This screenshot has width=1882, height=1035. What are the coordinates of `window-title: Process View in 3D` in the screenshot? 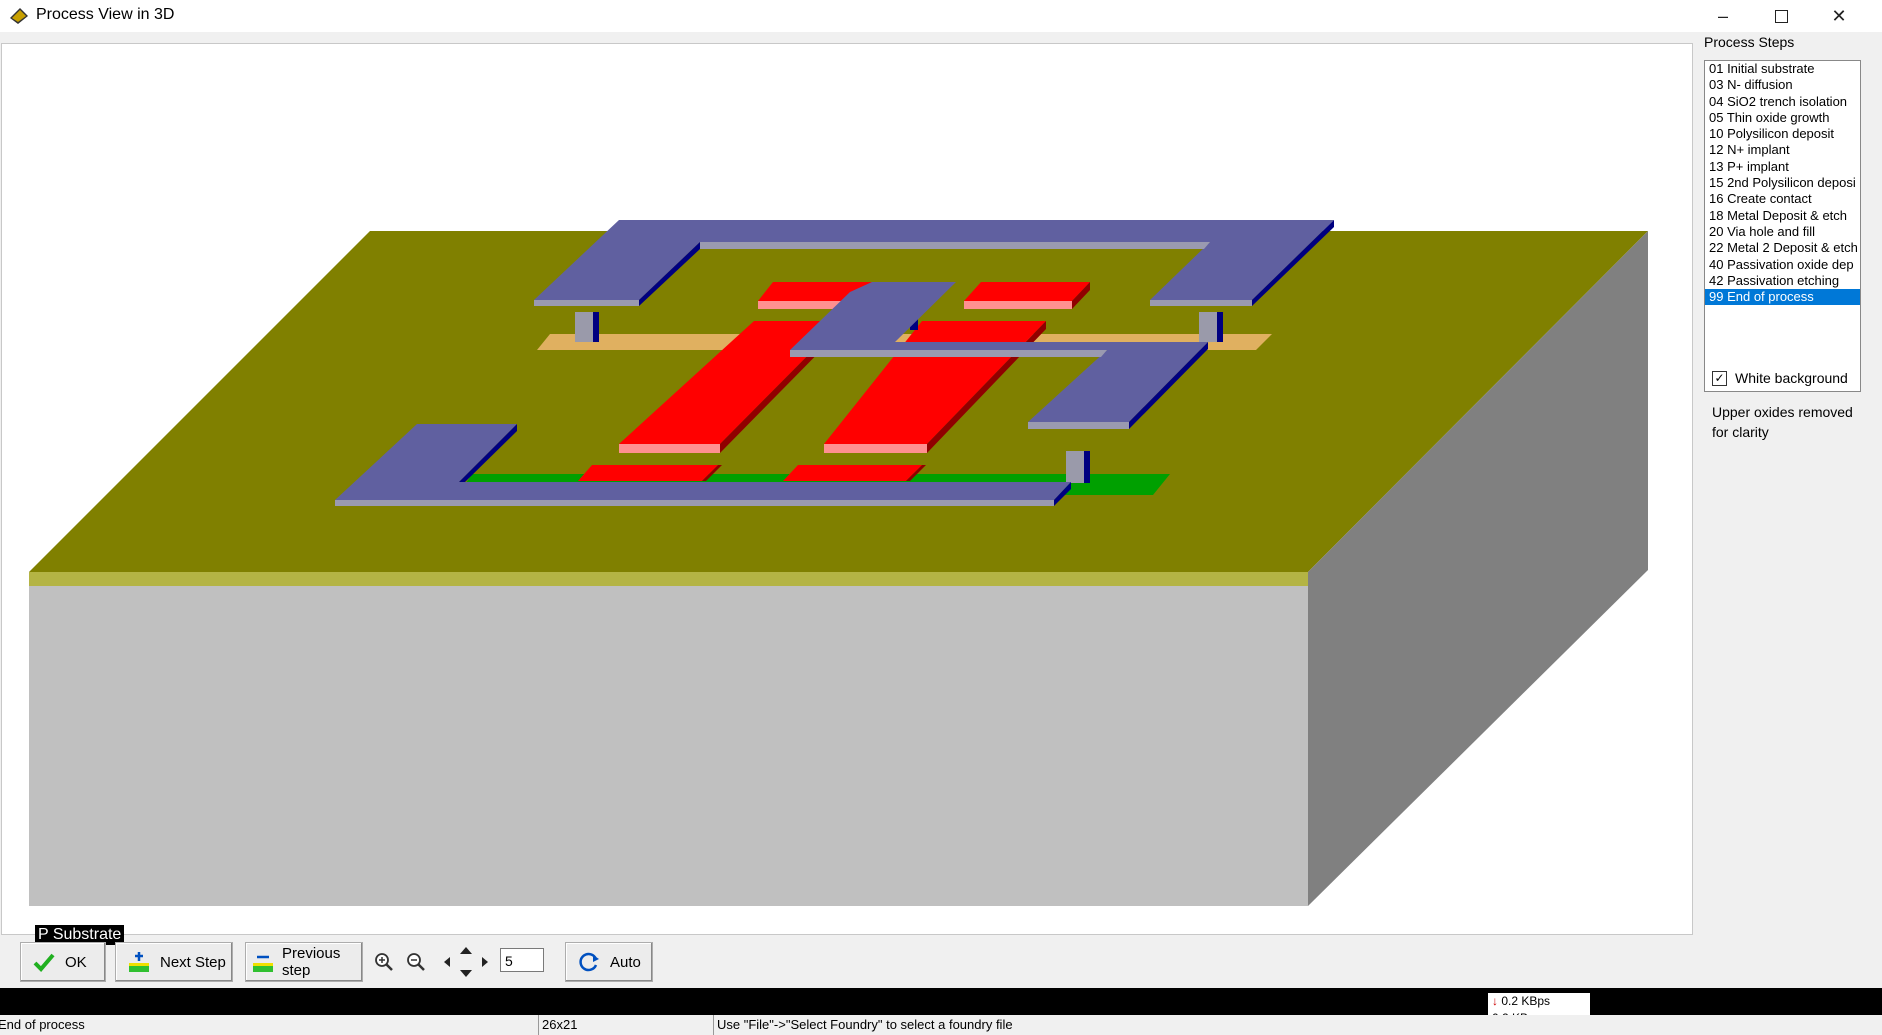 It's located at (105, 14).